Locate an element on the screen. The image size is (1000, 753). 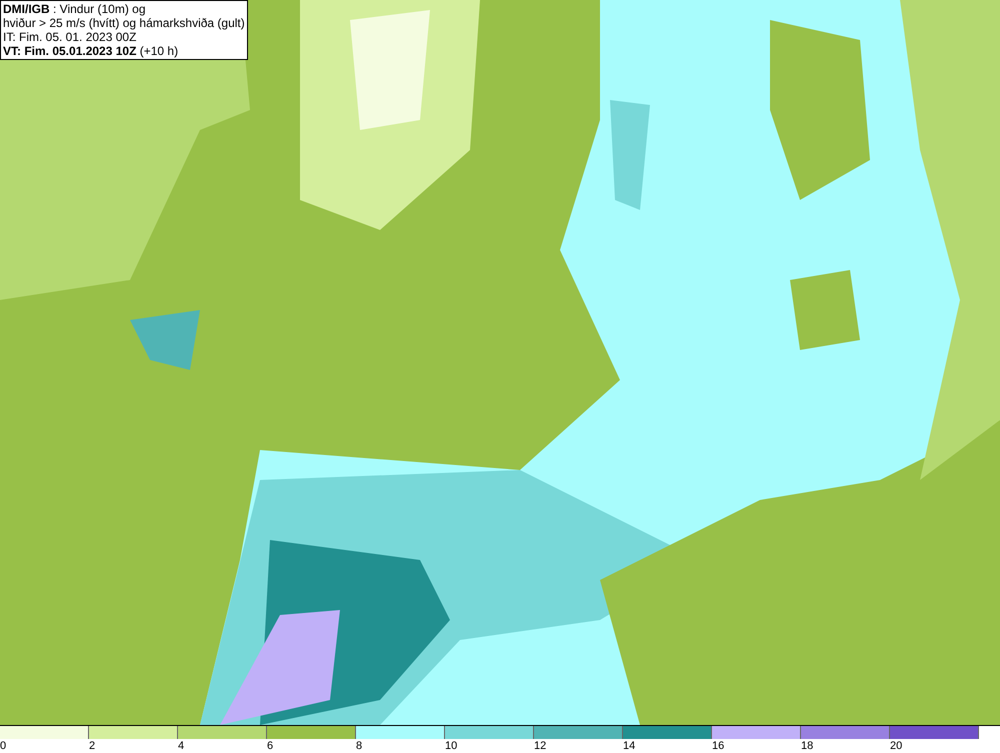
legend-label: 6 is located at coordinates (270, 746).